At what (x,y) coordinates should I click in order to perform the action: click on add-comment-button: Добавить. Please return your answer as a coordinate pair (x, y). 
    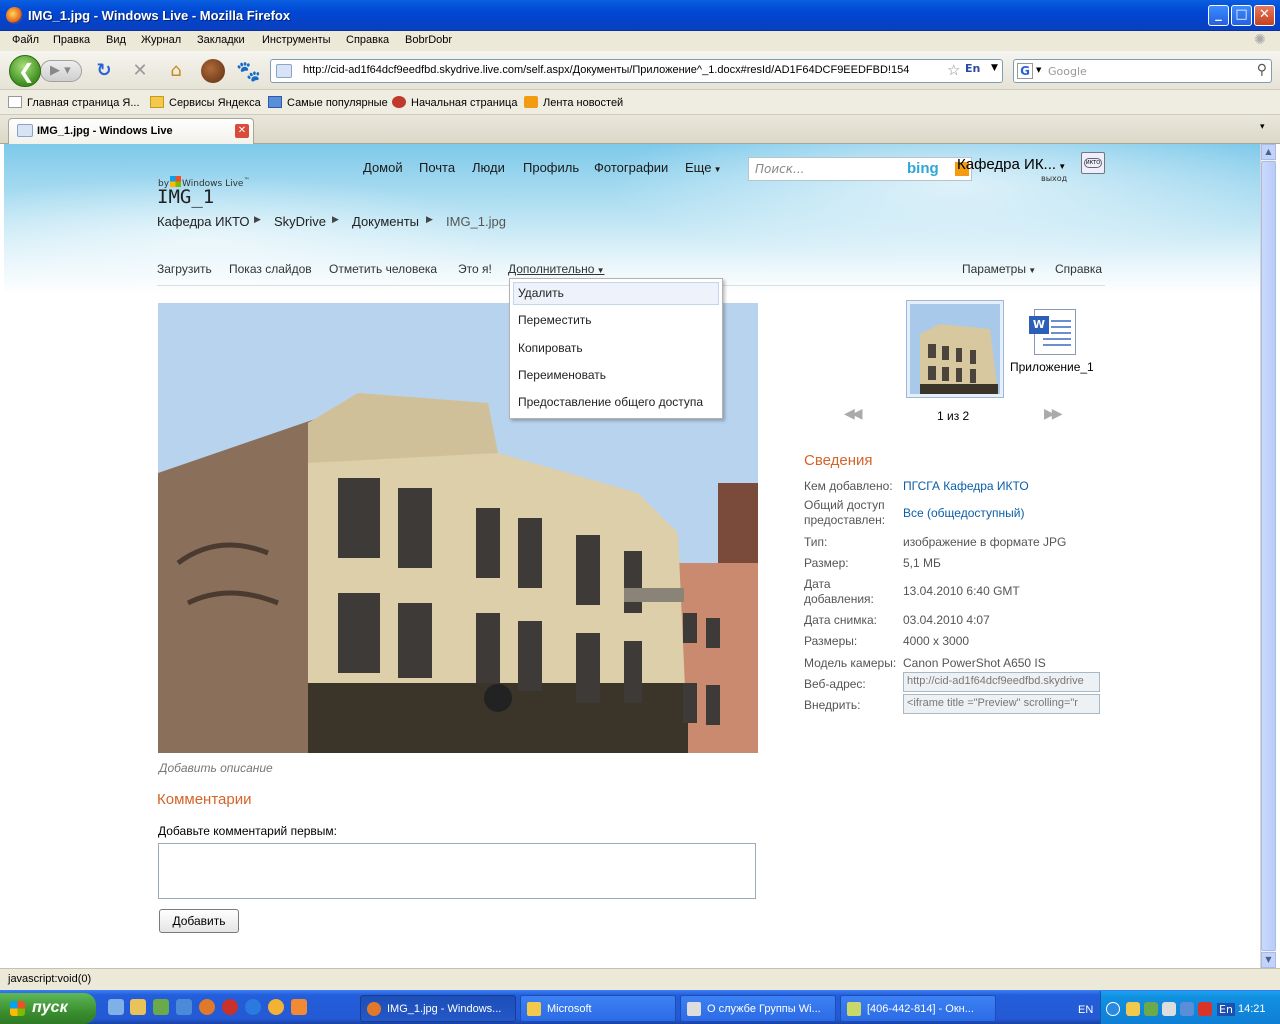
    Looking at the image, I should click on (199, 921).